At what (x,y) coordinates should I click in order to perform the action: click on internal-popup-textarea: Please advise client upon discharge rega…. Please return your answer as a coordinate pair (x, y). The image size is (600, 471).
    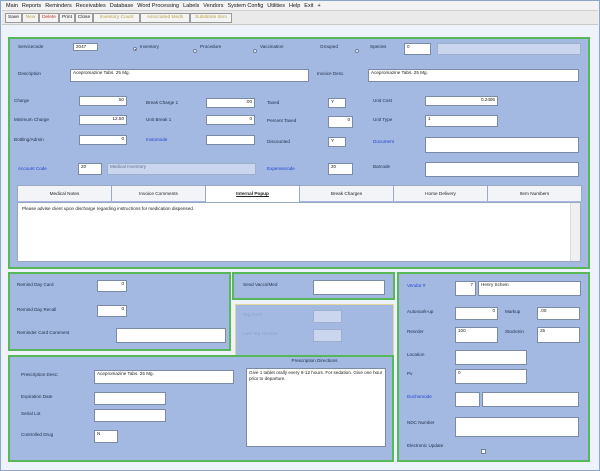
    Looking at the image, I should click on (299, 232).